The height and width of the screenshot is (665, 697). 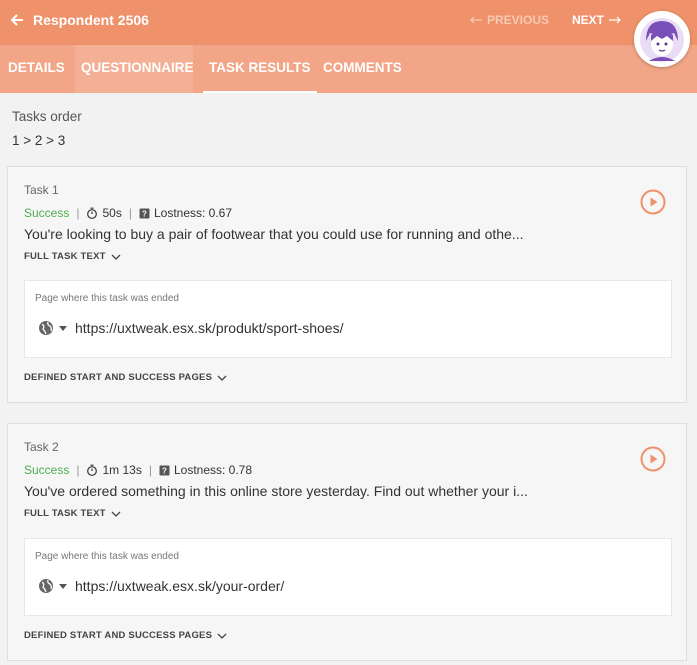 What do you see at coordinates (91, 20) in the screenshot?
I see `respondent-title: Respondent 2506` at bounding box center [91, 20].